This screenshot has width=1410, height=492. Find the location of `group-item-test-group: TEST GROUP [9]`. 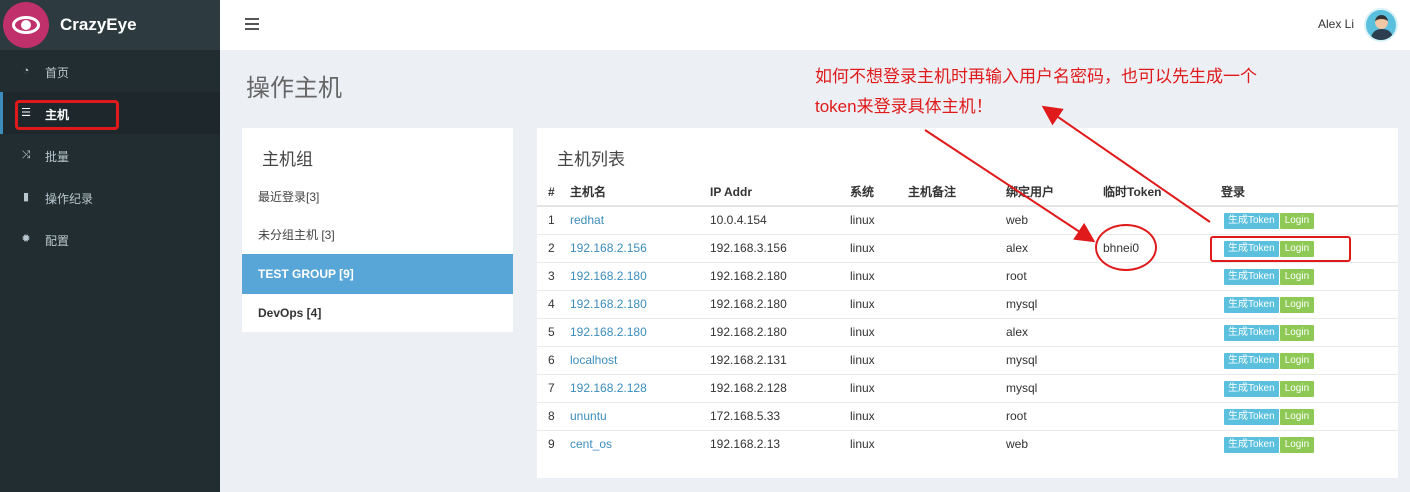

group-item-test-group: TEST GROUP [9] is located at coordinates (377, 274).